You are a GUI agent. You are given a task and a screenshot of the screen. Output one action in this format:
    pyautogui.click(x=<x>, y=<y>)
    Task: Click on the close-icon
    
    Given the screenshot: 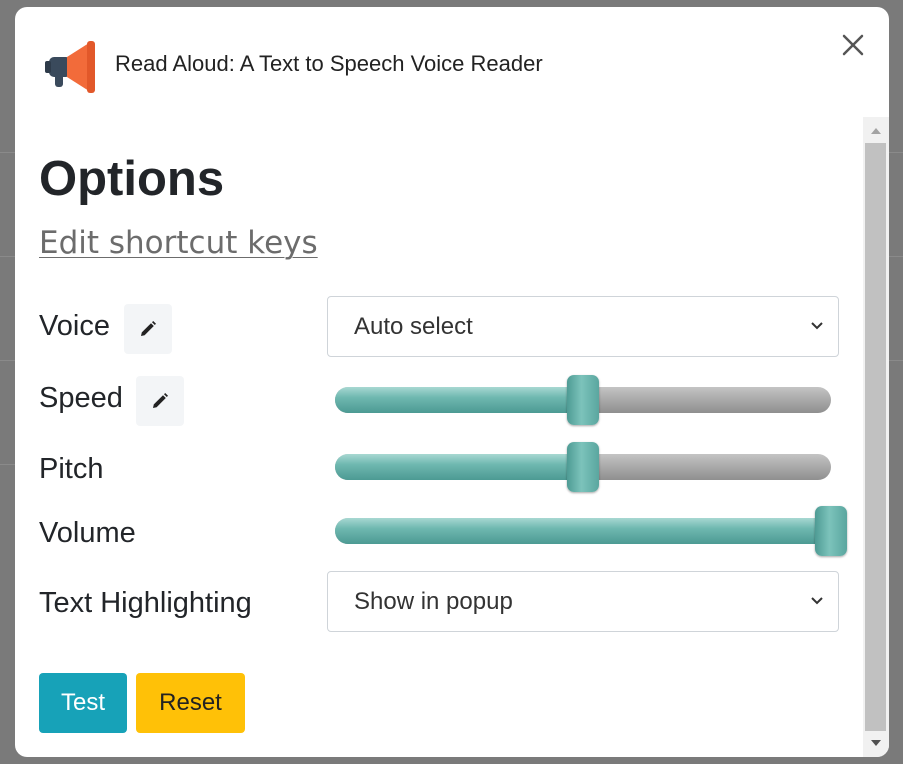 What is the action you would take?
    pyautogui.click(x=853, y=45)
    